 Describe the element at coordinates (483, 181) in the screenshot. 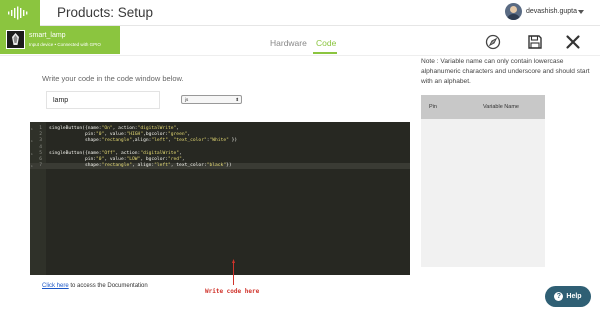

I see `pin-table: Pin Variable Name` at that location.